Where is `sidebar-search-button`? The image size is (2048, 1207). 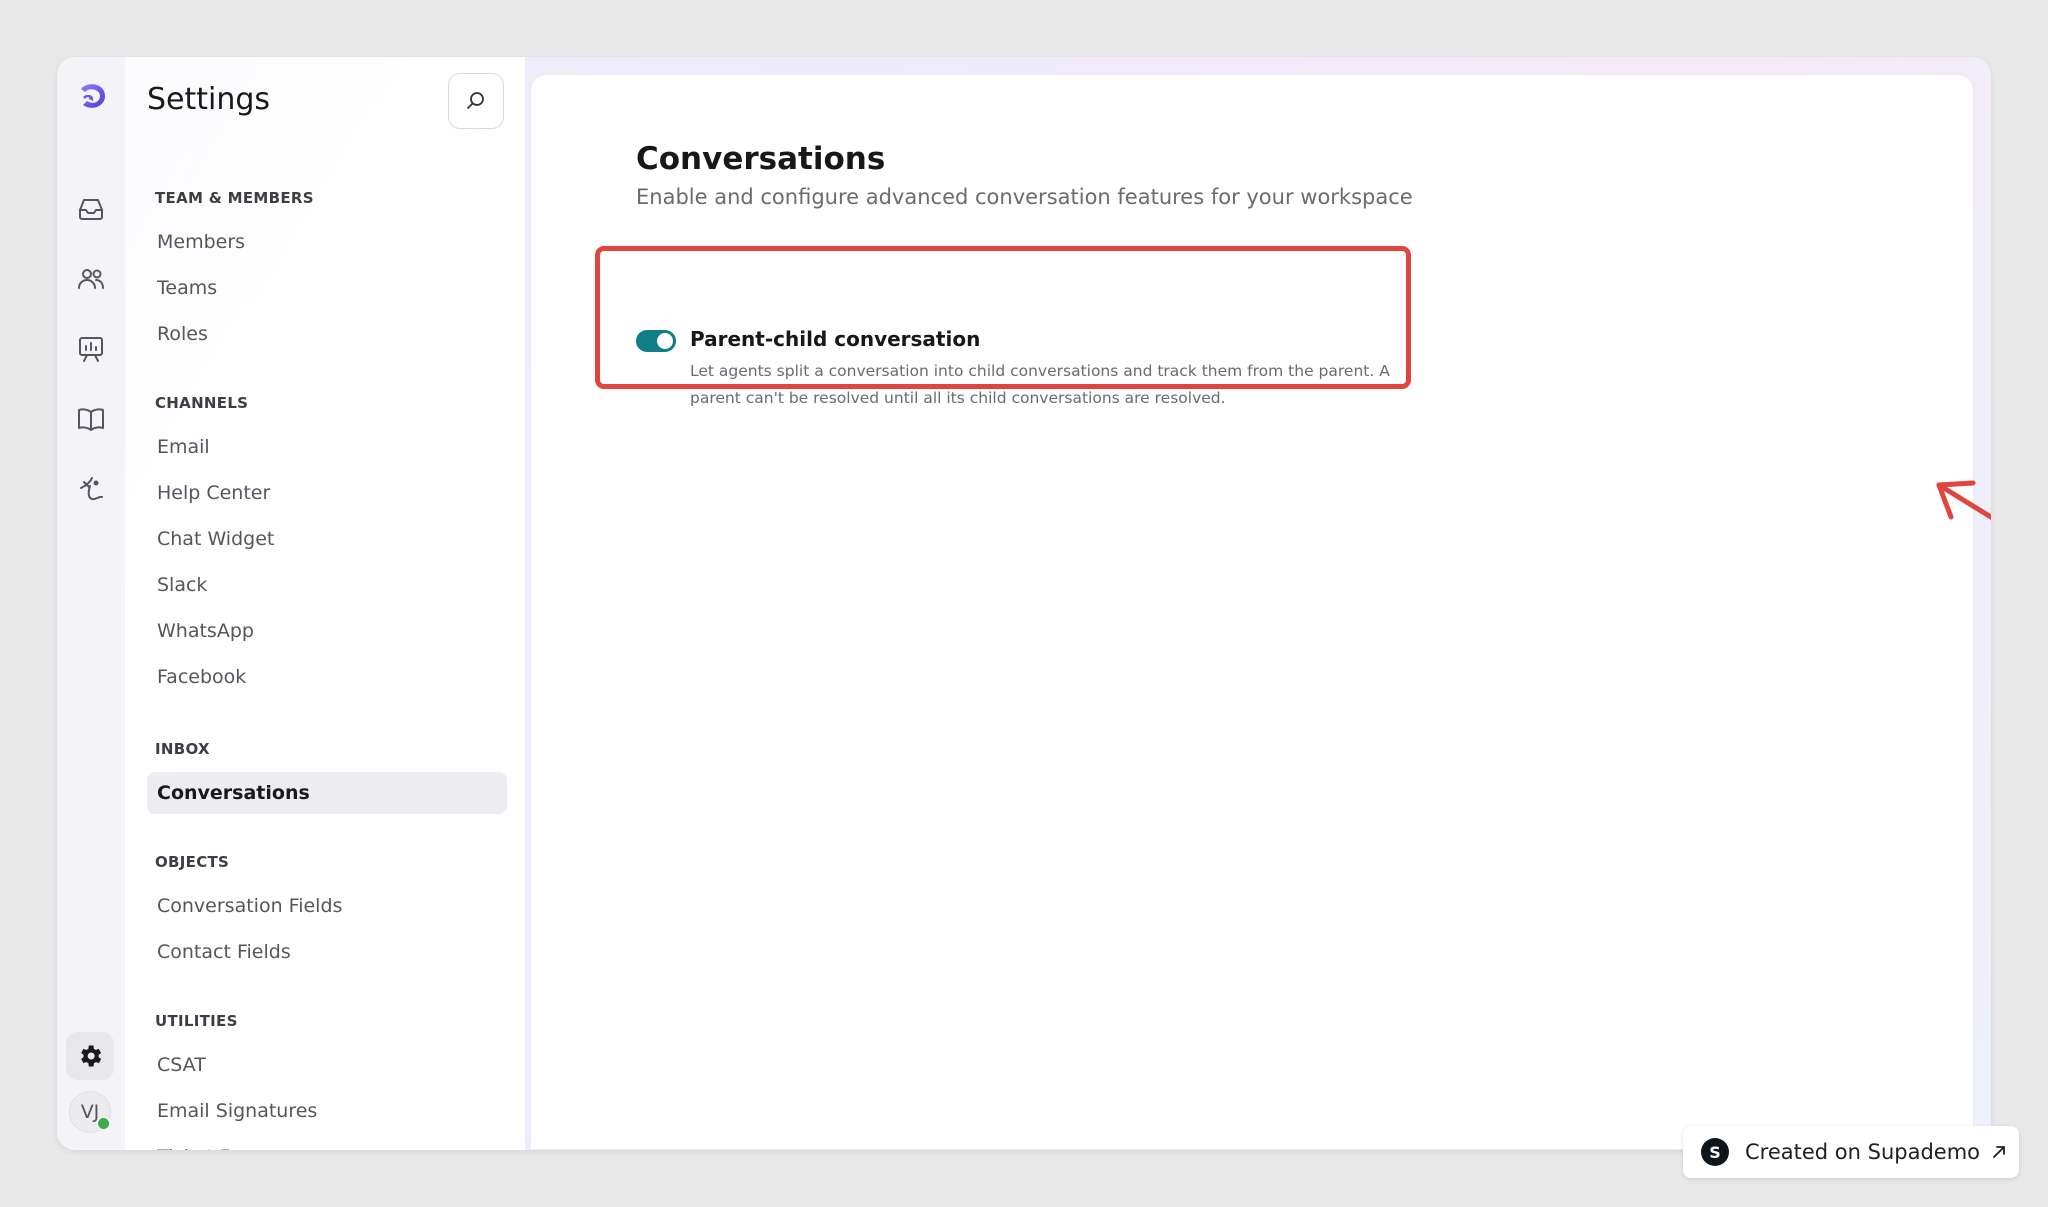 sidebar-search-button is located at coordinates (476, 101).